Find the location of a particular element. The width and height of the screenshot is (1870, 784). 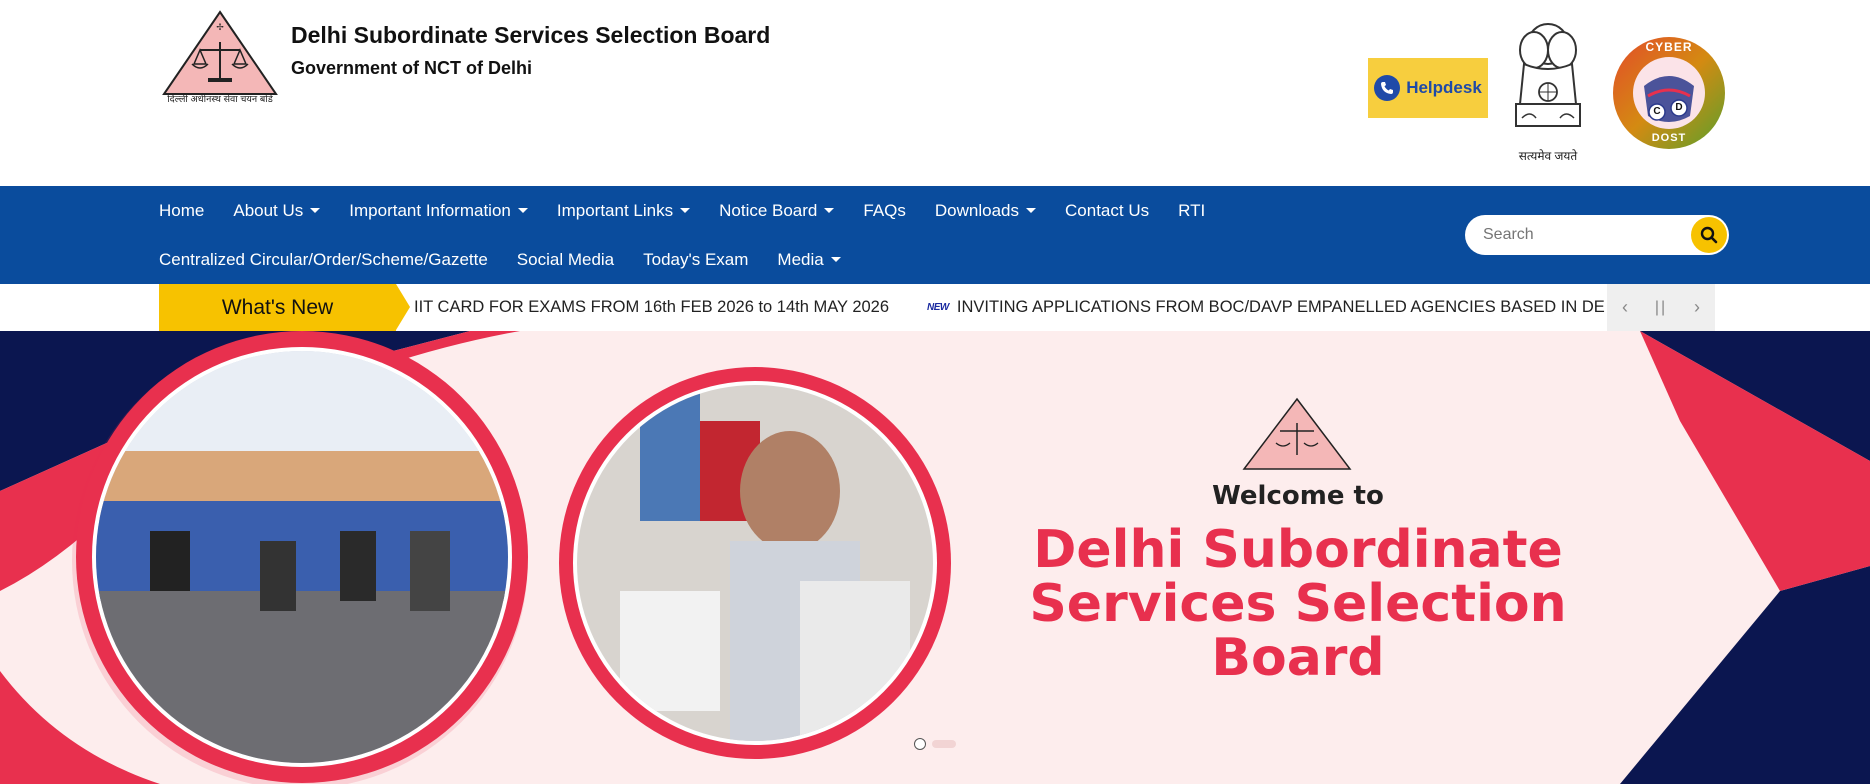

nav-contact-us: Contact Us is located at coordinates (1121, 211).